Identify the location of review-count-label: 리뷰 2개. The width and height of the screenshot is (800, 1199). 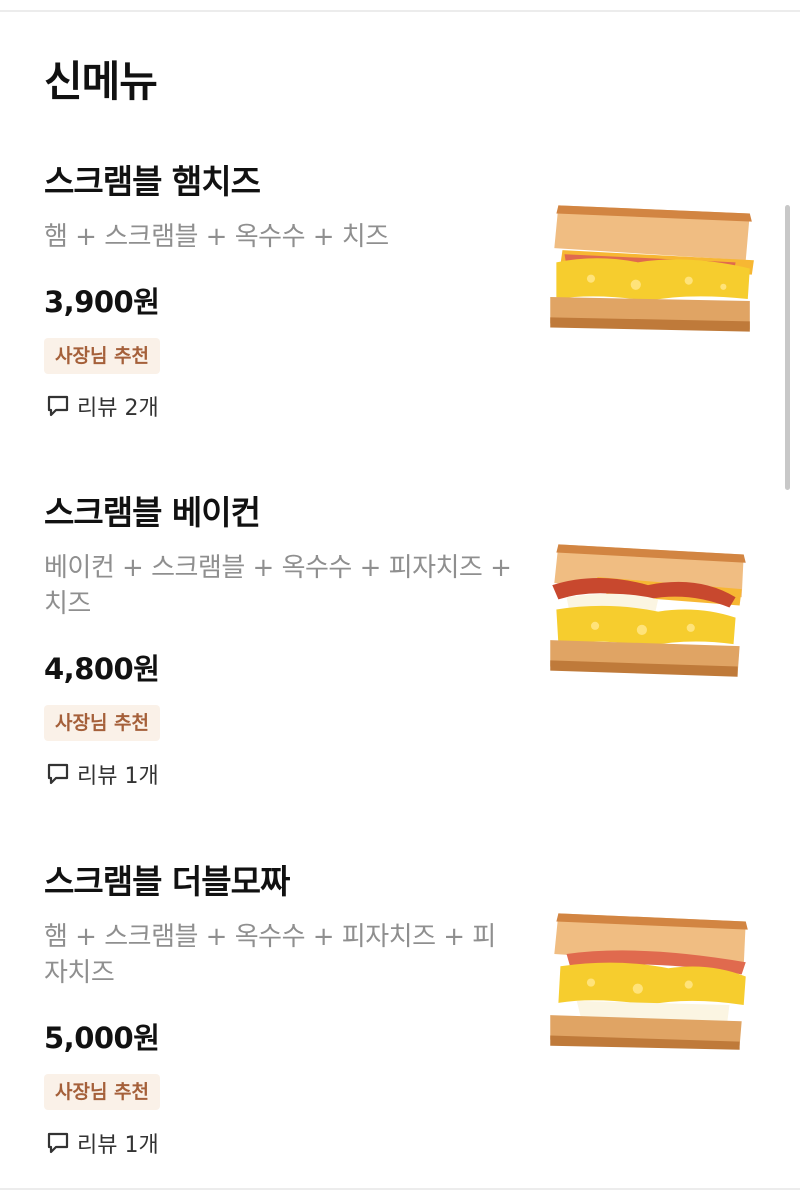
(118, 408).